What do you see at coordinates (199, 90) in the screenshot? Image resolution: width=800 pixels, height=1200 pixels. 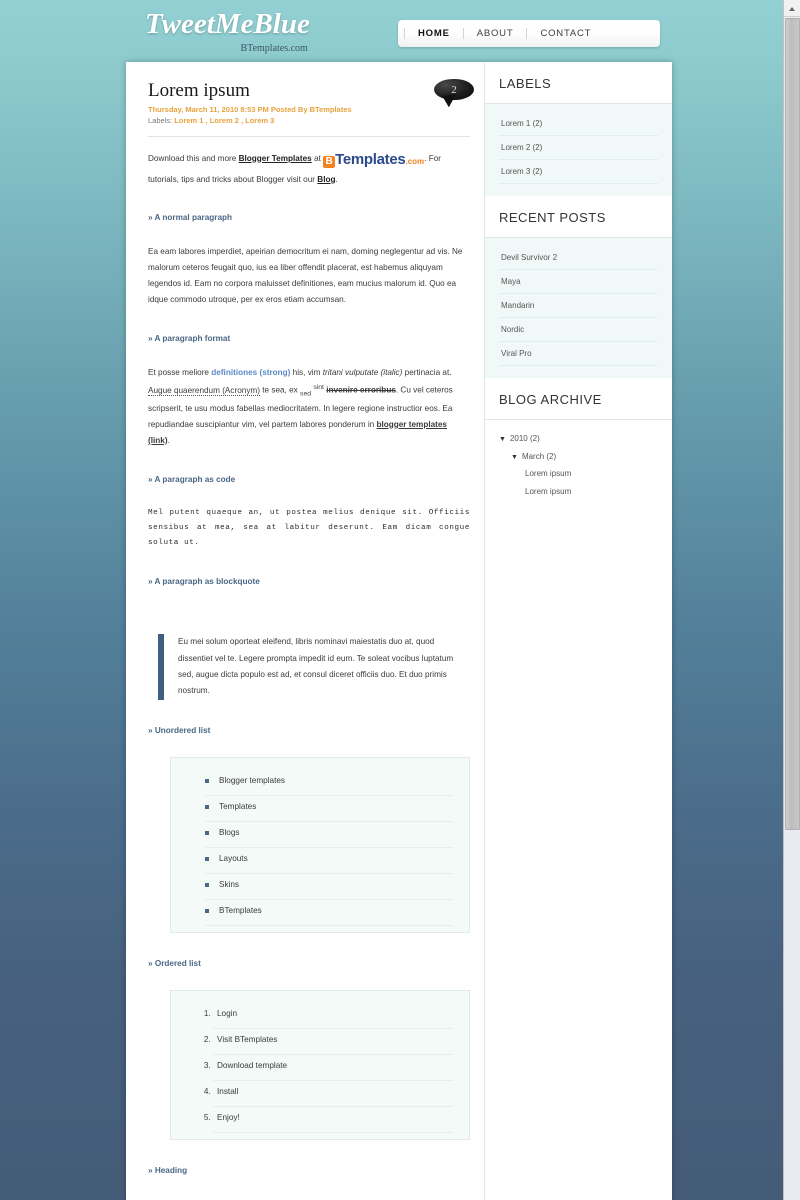 I see `post-title: Lorem ipsum` at bounding box center [199, 90].